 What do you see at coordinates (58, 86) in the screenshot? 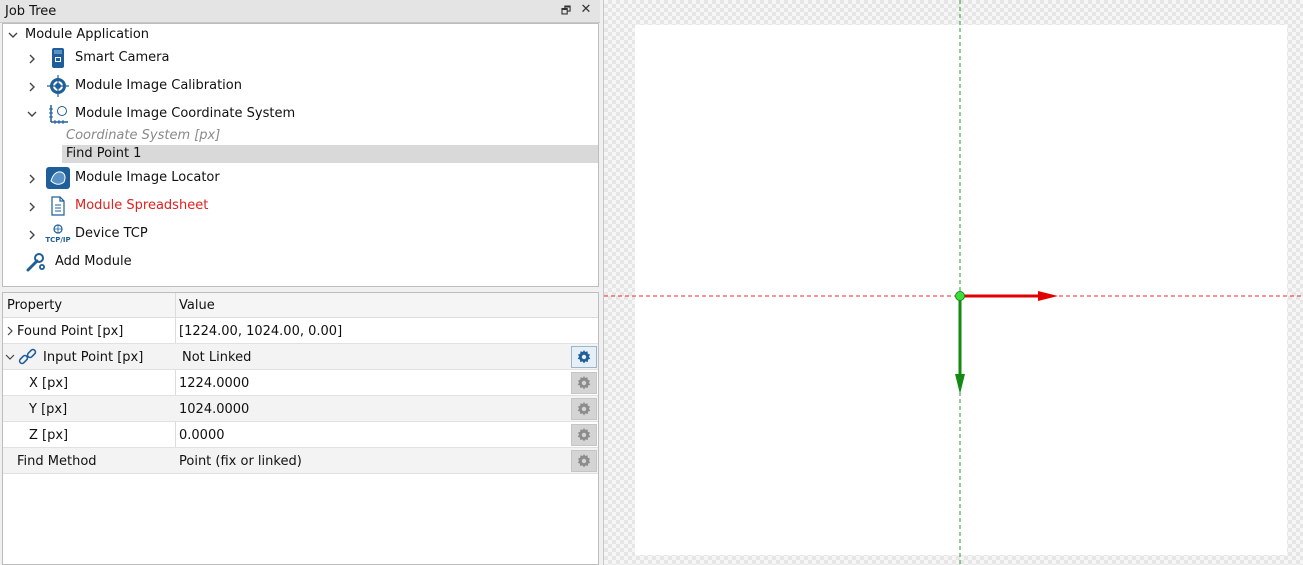
I see `calibration-target-icon` at bounding box center [58, 86].